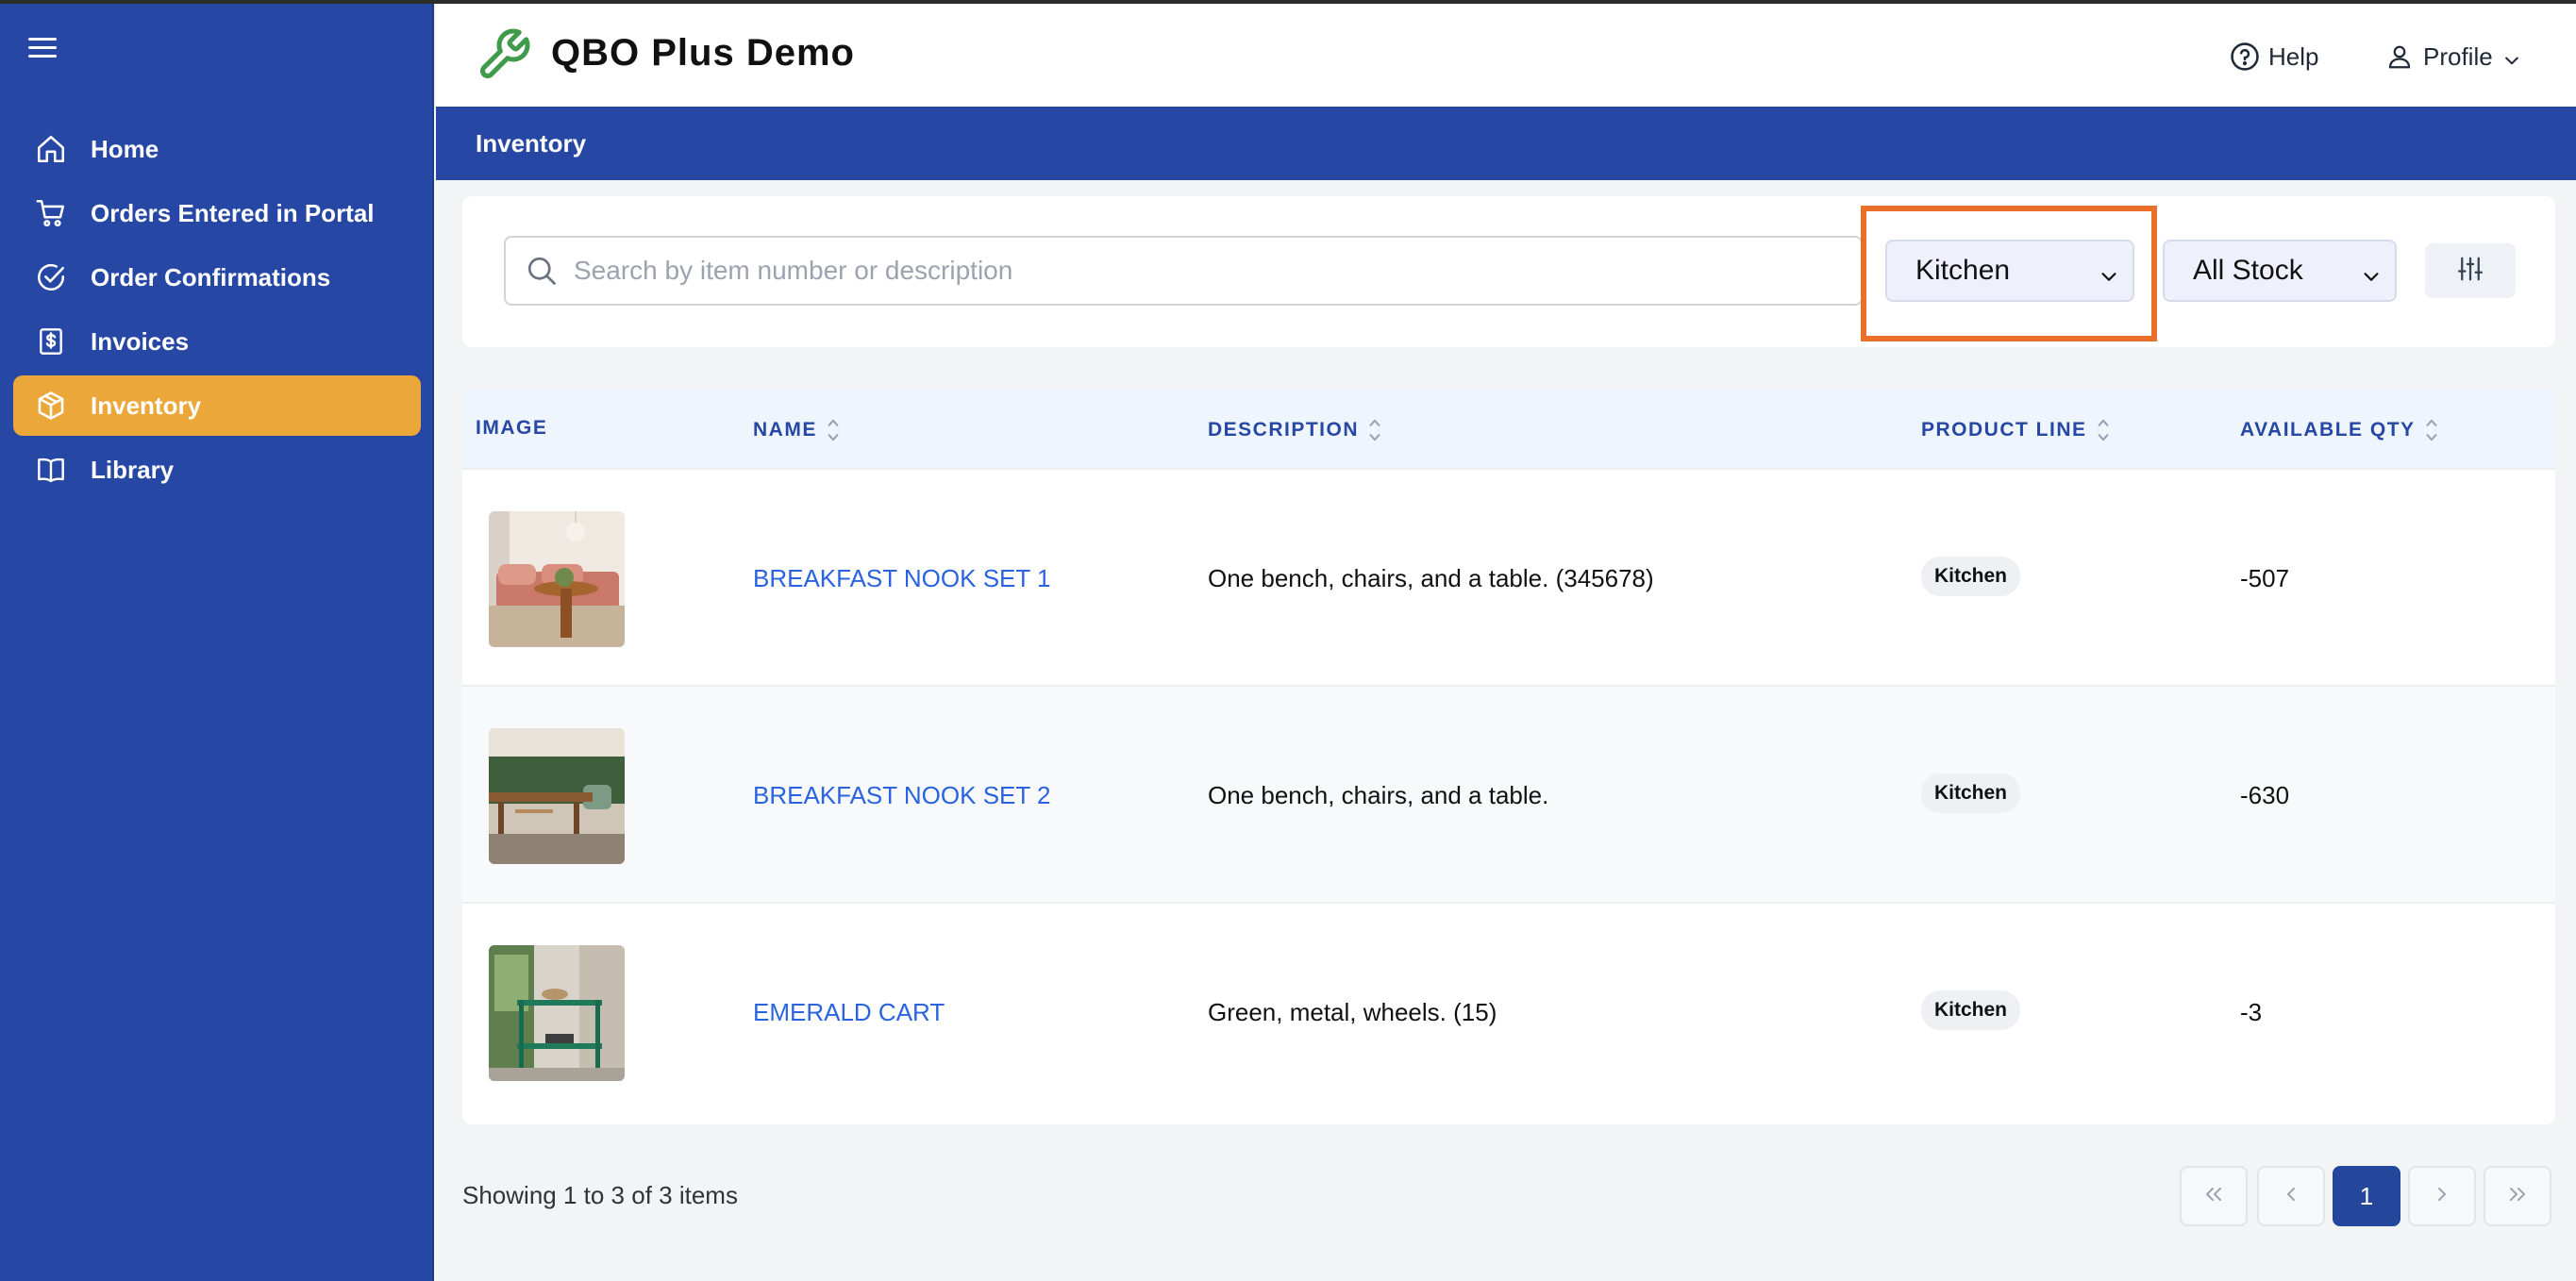  What do you see at coordinates (51, 213) in the screenshot?
I see `cart-icon` at bounding box center [51, 213].